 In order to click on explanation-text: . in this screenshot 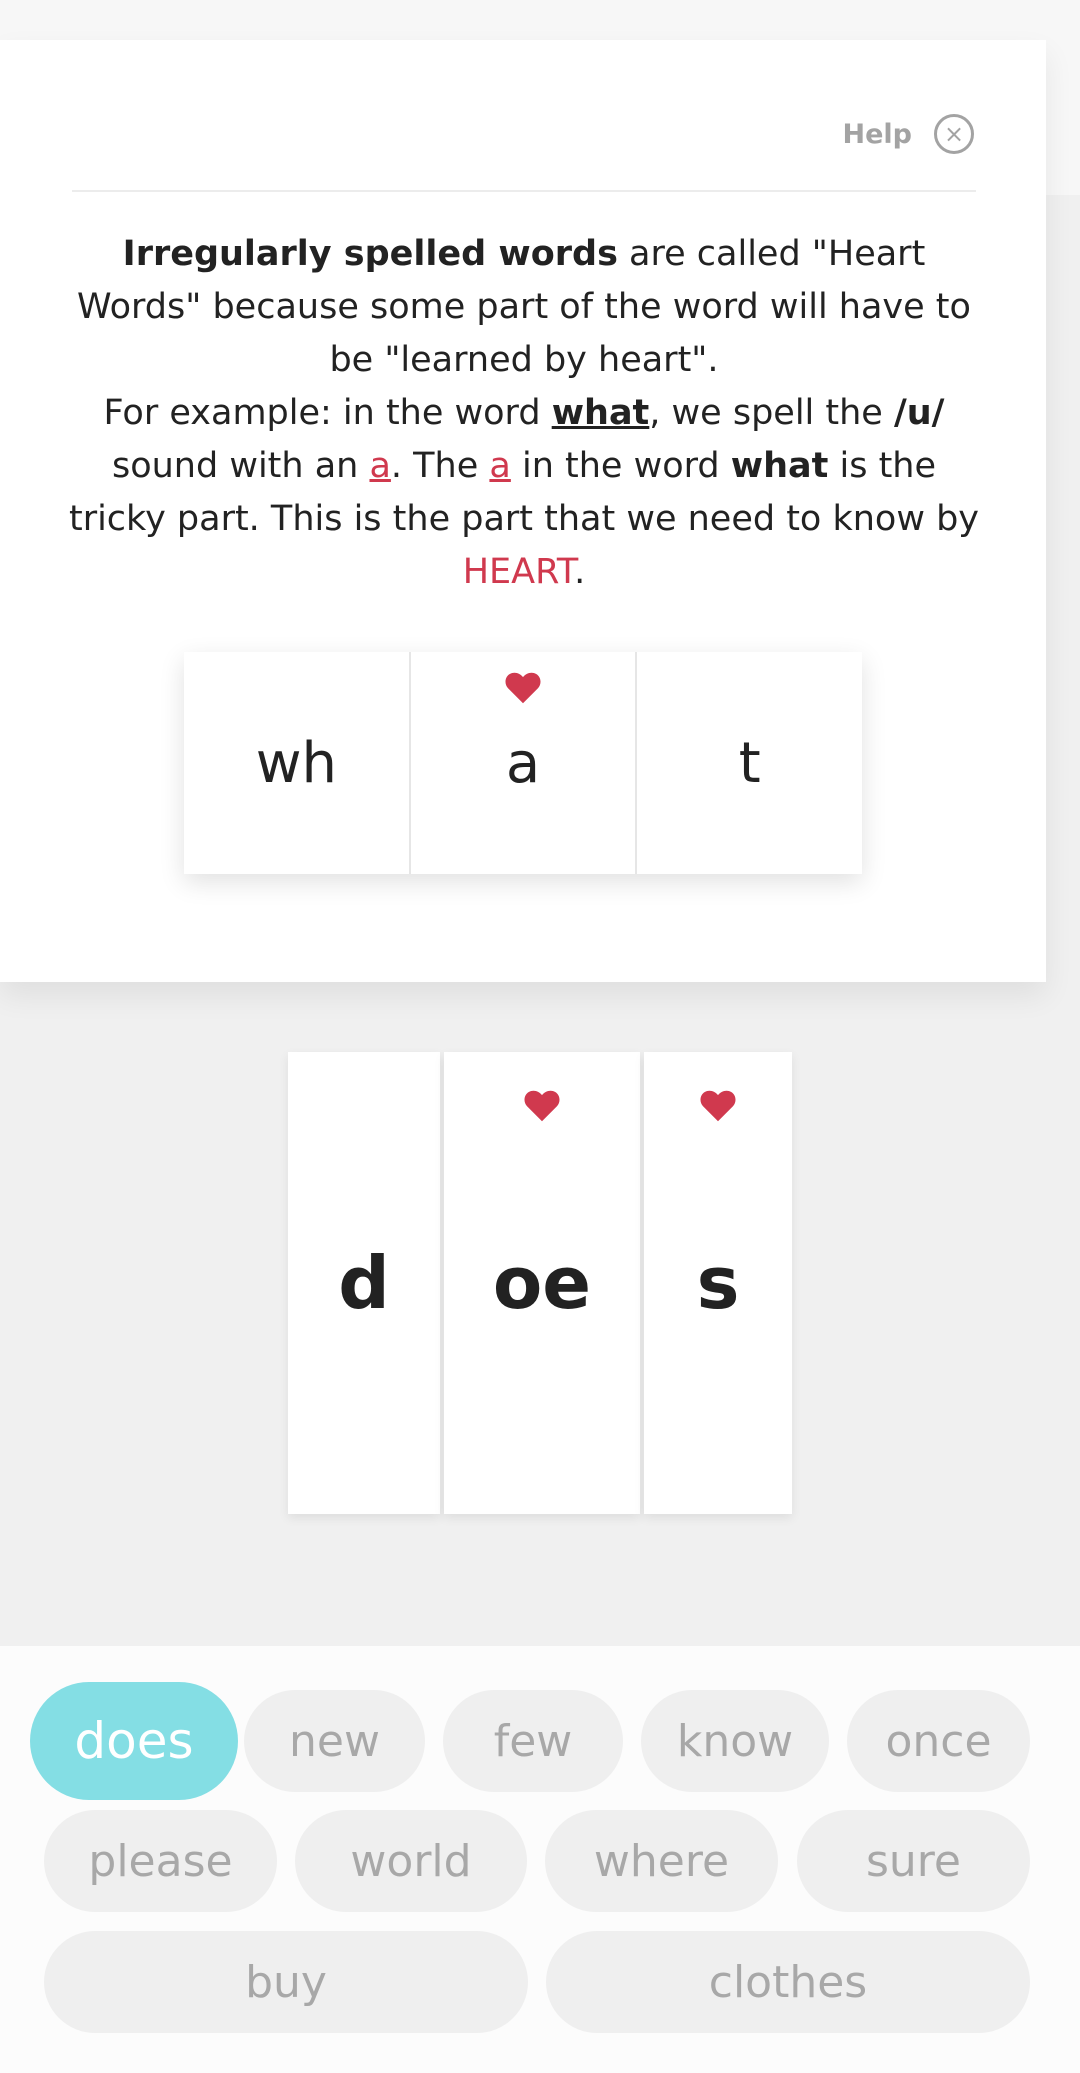, I will do `click(580, 572)`.